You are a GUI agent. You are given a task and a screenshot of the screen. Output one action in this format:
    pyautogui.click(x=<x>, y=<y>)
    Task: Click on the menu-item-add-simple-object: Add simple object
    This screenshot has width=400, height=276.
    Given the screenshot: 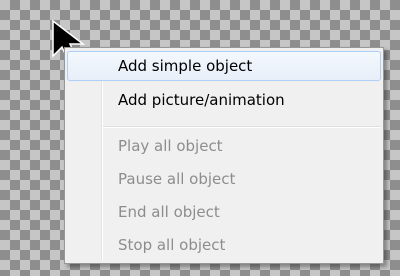 What is the action you would take?
    pyautogui.click(x=224, y=66)
    